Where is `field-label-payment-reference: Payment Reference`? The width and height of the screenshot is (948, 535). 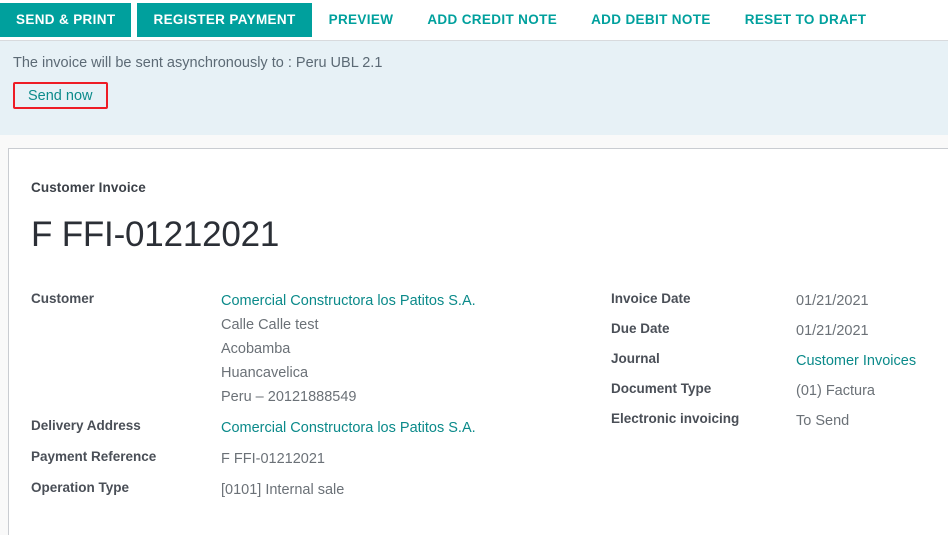
field-label-payment-reference: Payment Reference is located at coordinates (94, 456).